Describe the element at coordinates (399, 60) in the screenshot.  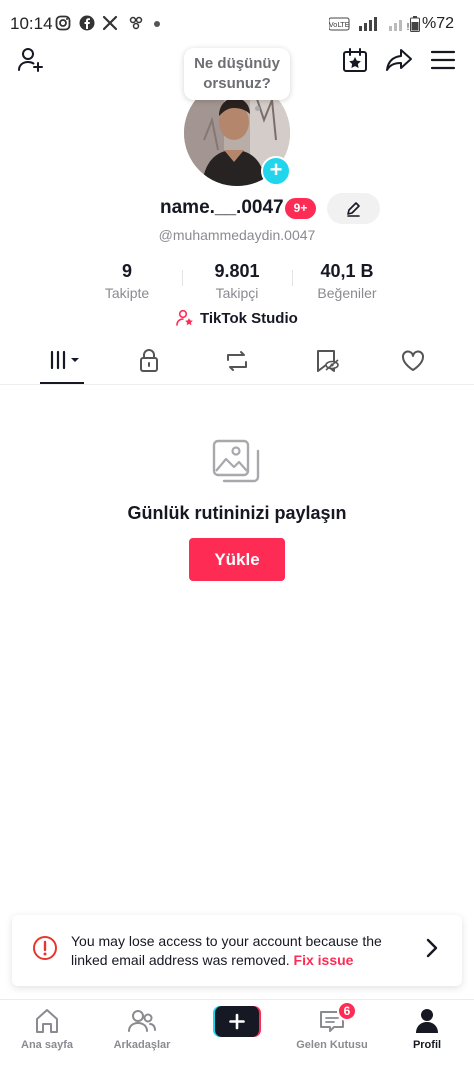
I see `share-icon` at that location.